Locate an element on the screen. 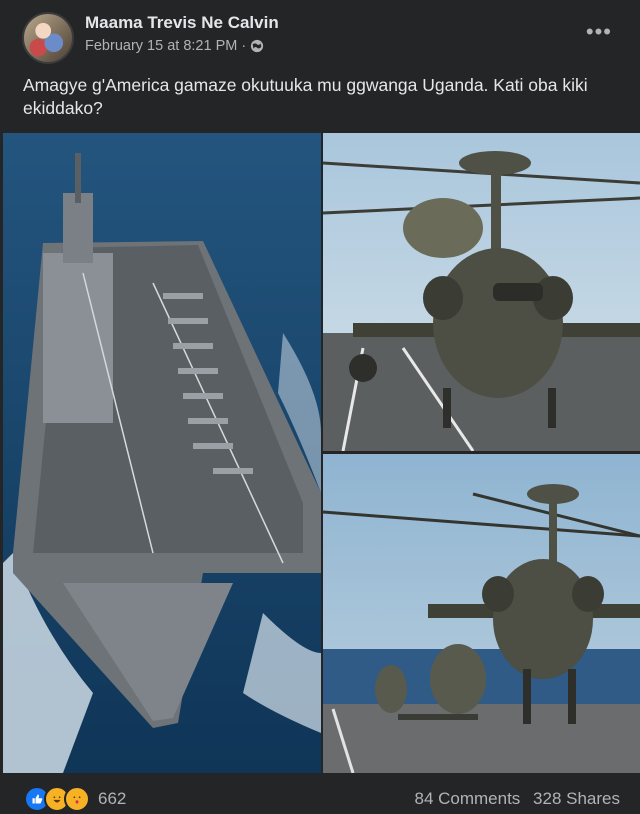  more-options-button: ••• is located at coordinates (599, 32).